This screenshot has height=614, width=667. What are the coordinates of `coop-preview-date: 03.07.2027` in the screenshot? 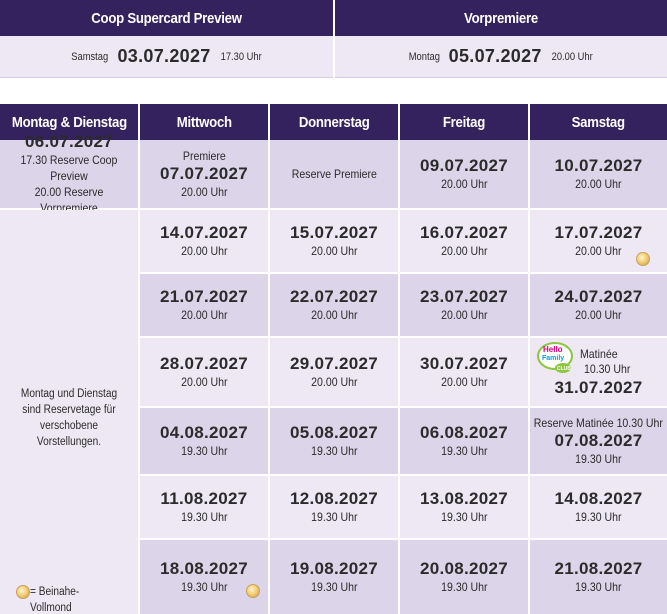 It's located at (164, 56).